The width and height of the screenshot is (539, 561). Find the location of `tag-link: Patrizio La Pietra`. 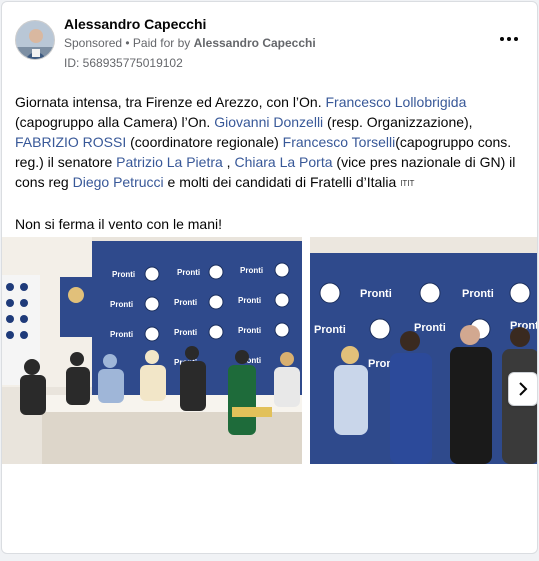

tag-link: Patrizio La Pietra is located at coordinates (169, 162).